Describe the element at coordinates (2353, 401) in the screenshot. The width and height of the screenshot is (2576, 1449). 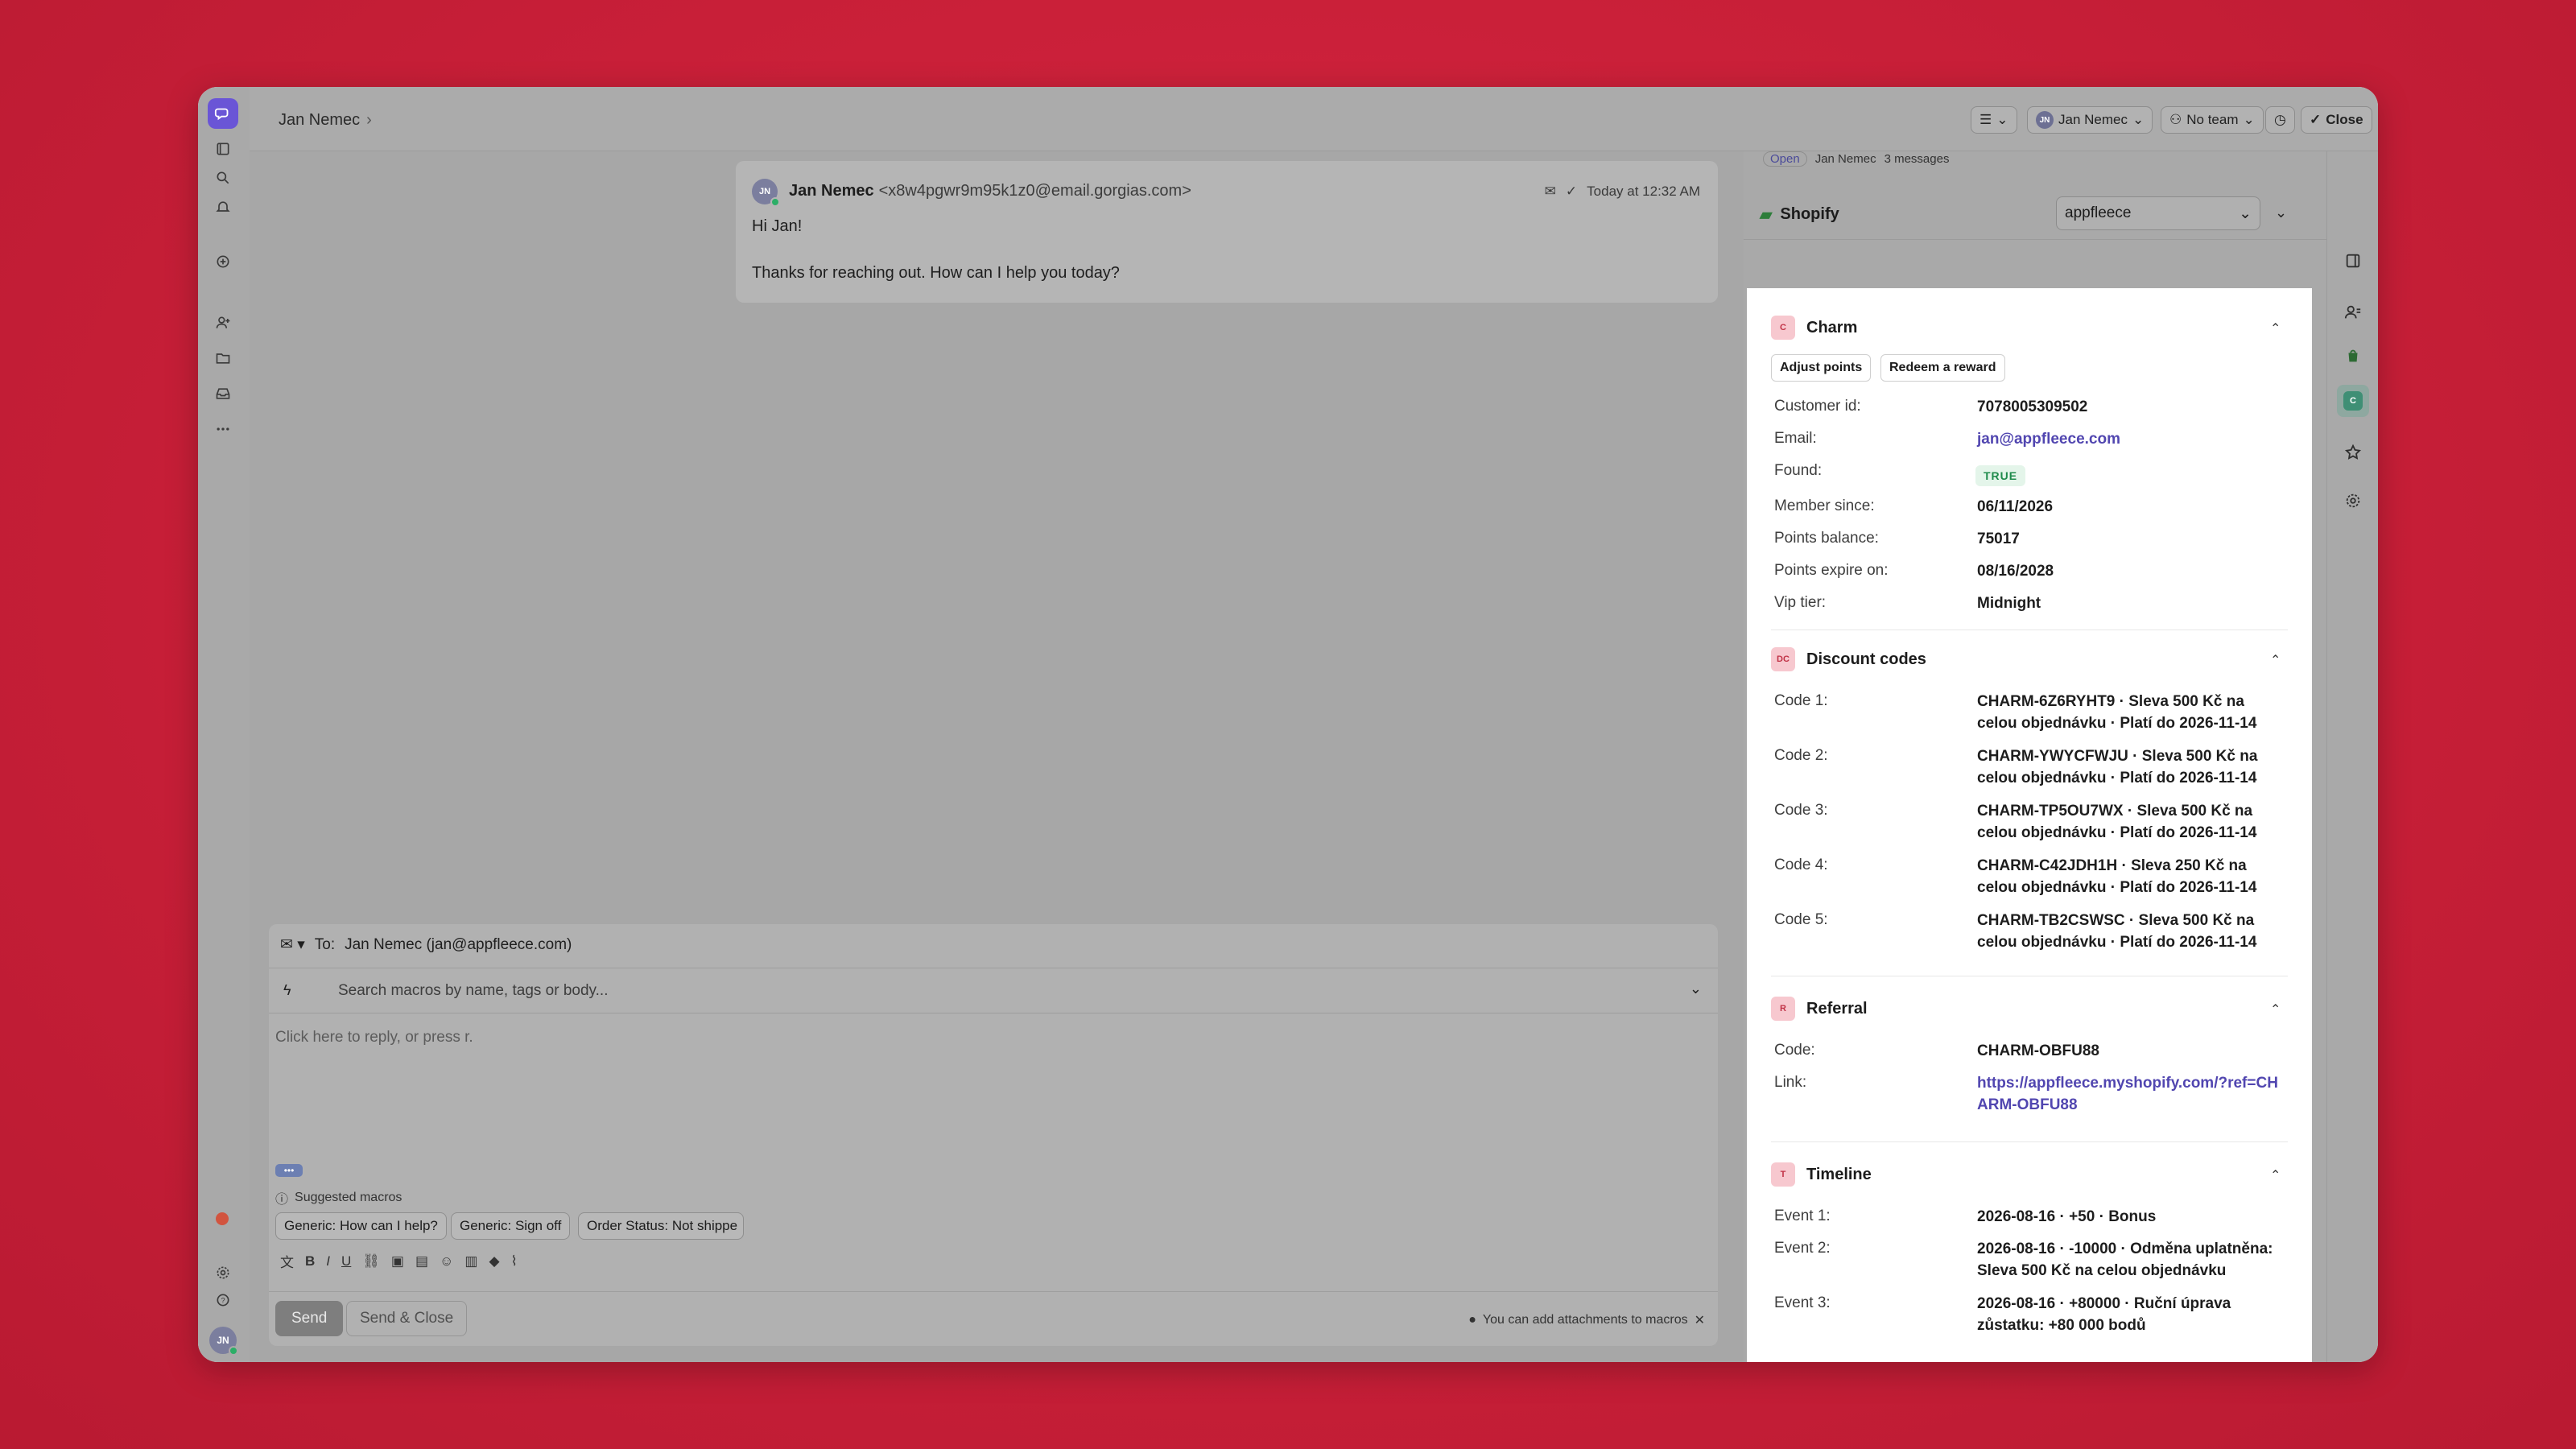
I see `charm-app-icon: C` at that location.